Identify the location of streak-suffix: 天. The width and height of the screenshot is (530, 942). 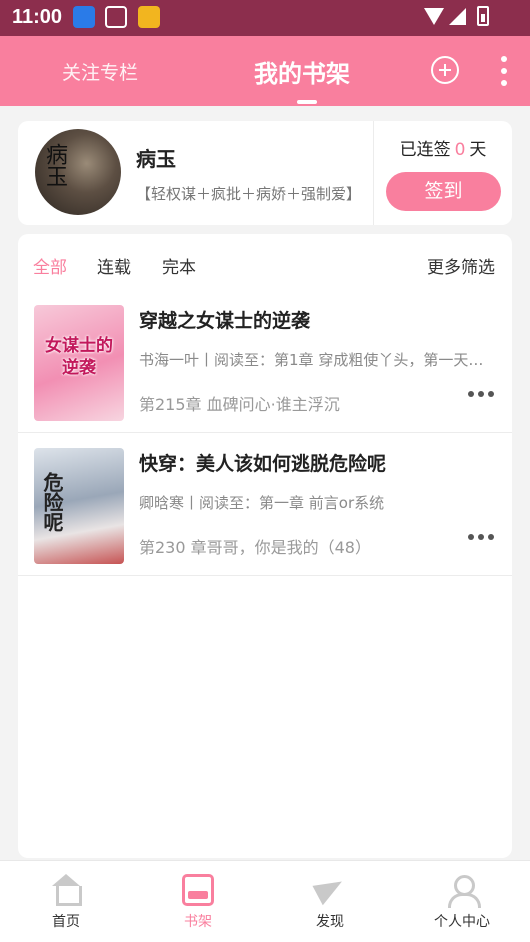
(478, 150).